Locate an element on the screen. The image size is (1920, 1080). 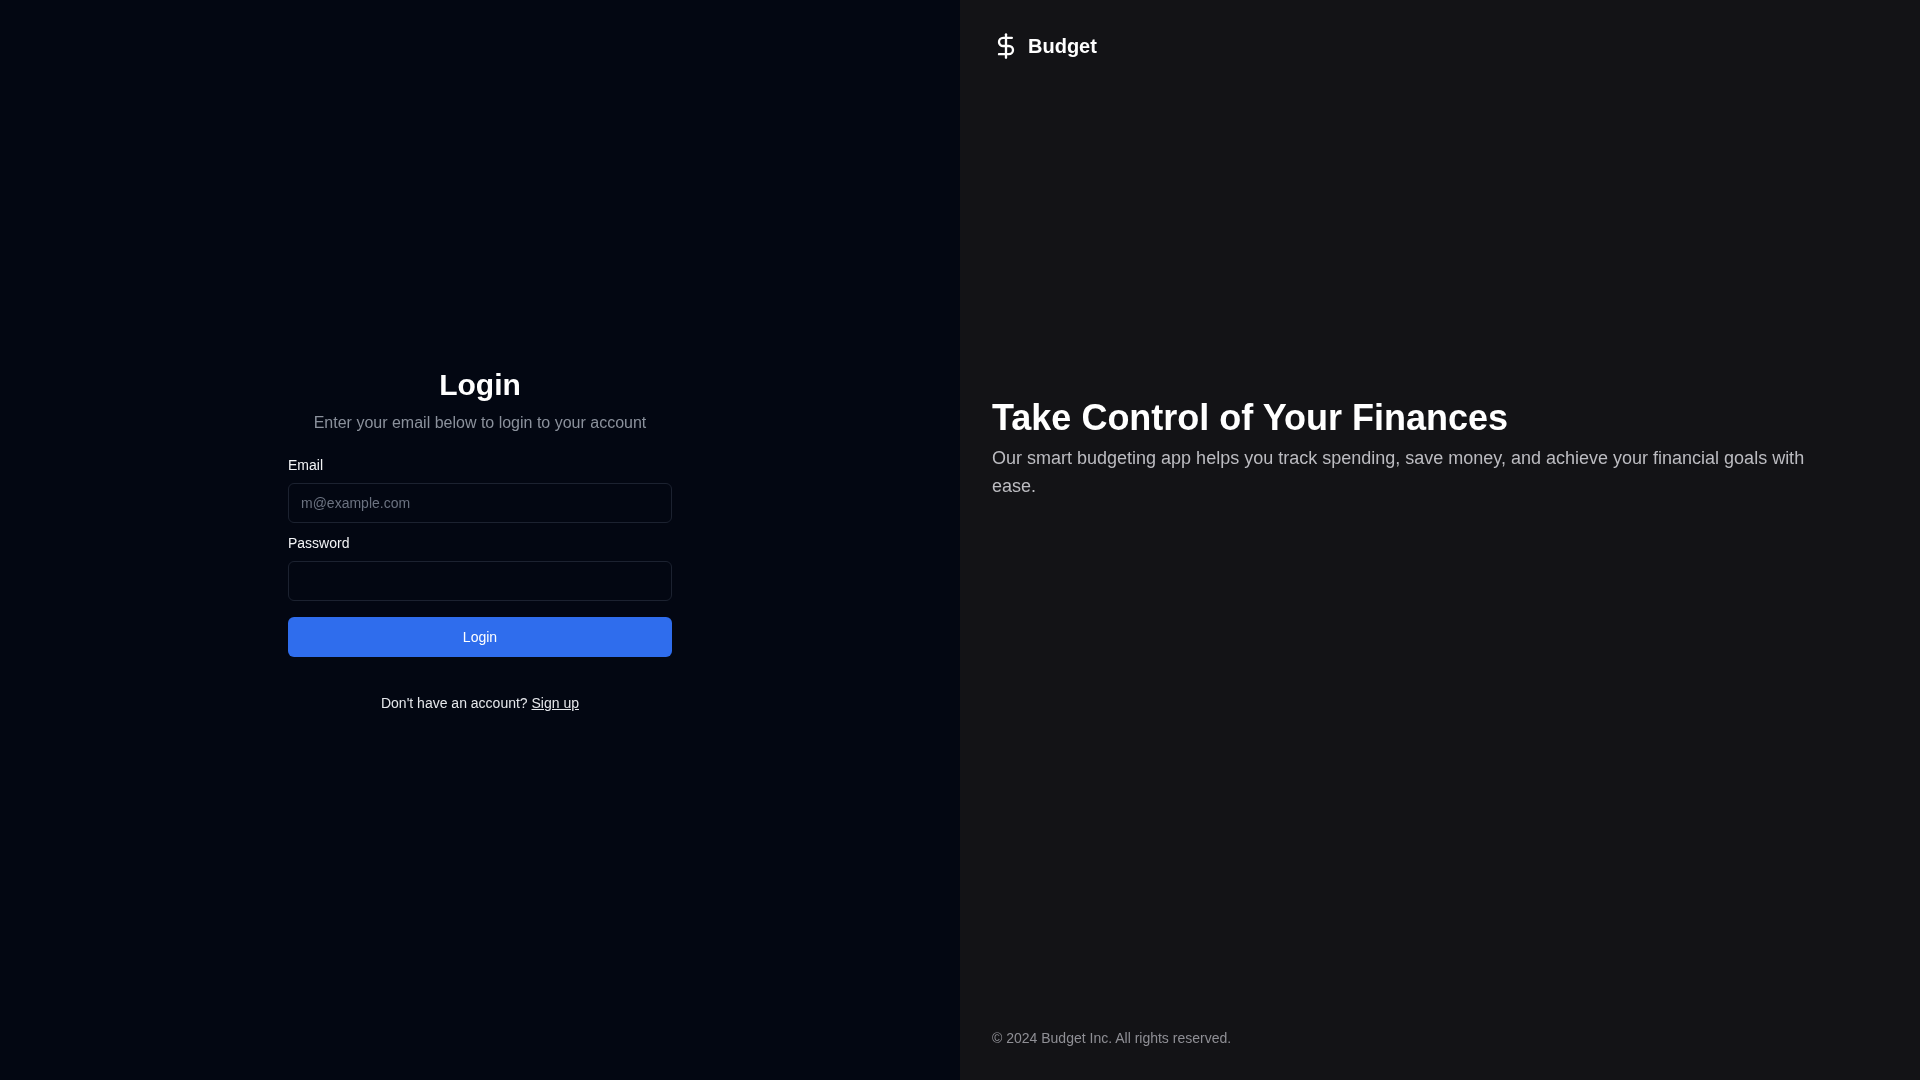
footer-text: © 2024 Budget Inc. All rights reserved. is located at coordinates (1112, 1038).